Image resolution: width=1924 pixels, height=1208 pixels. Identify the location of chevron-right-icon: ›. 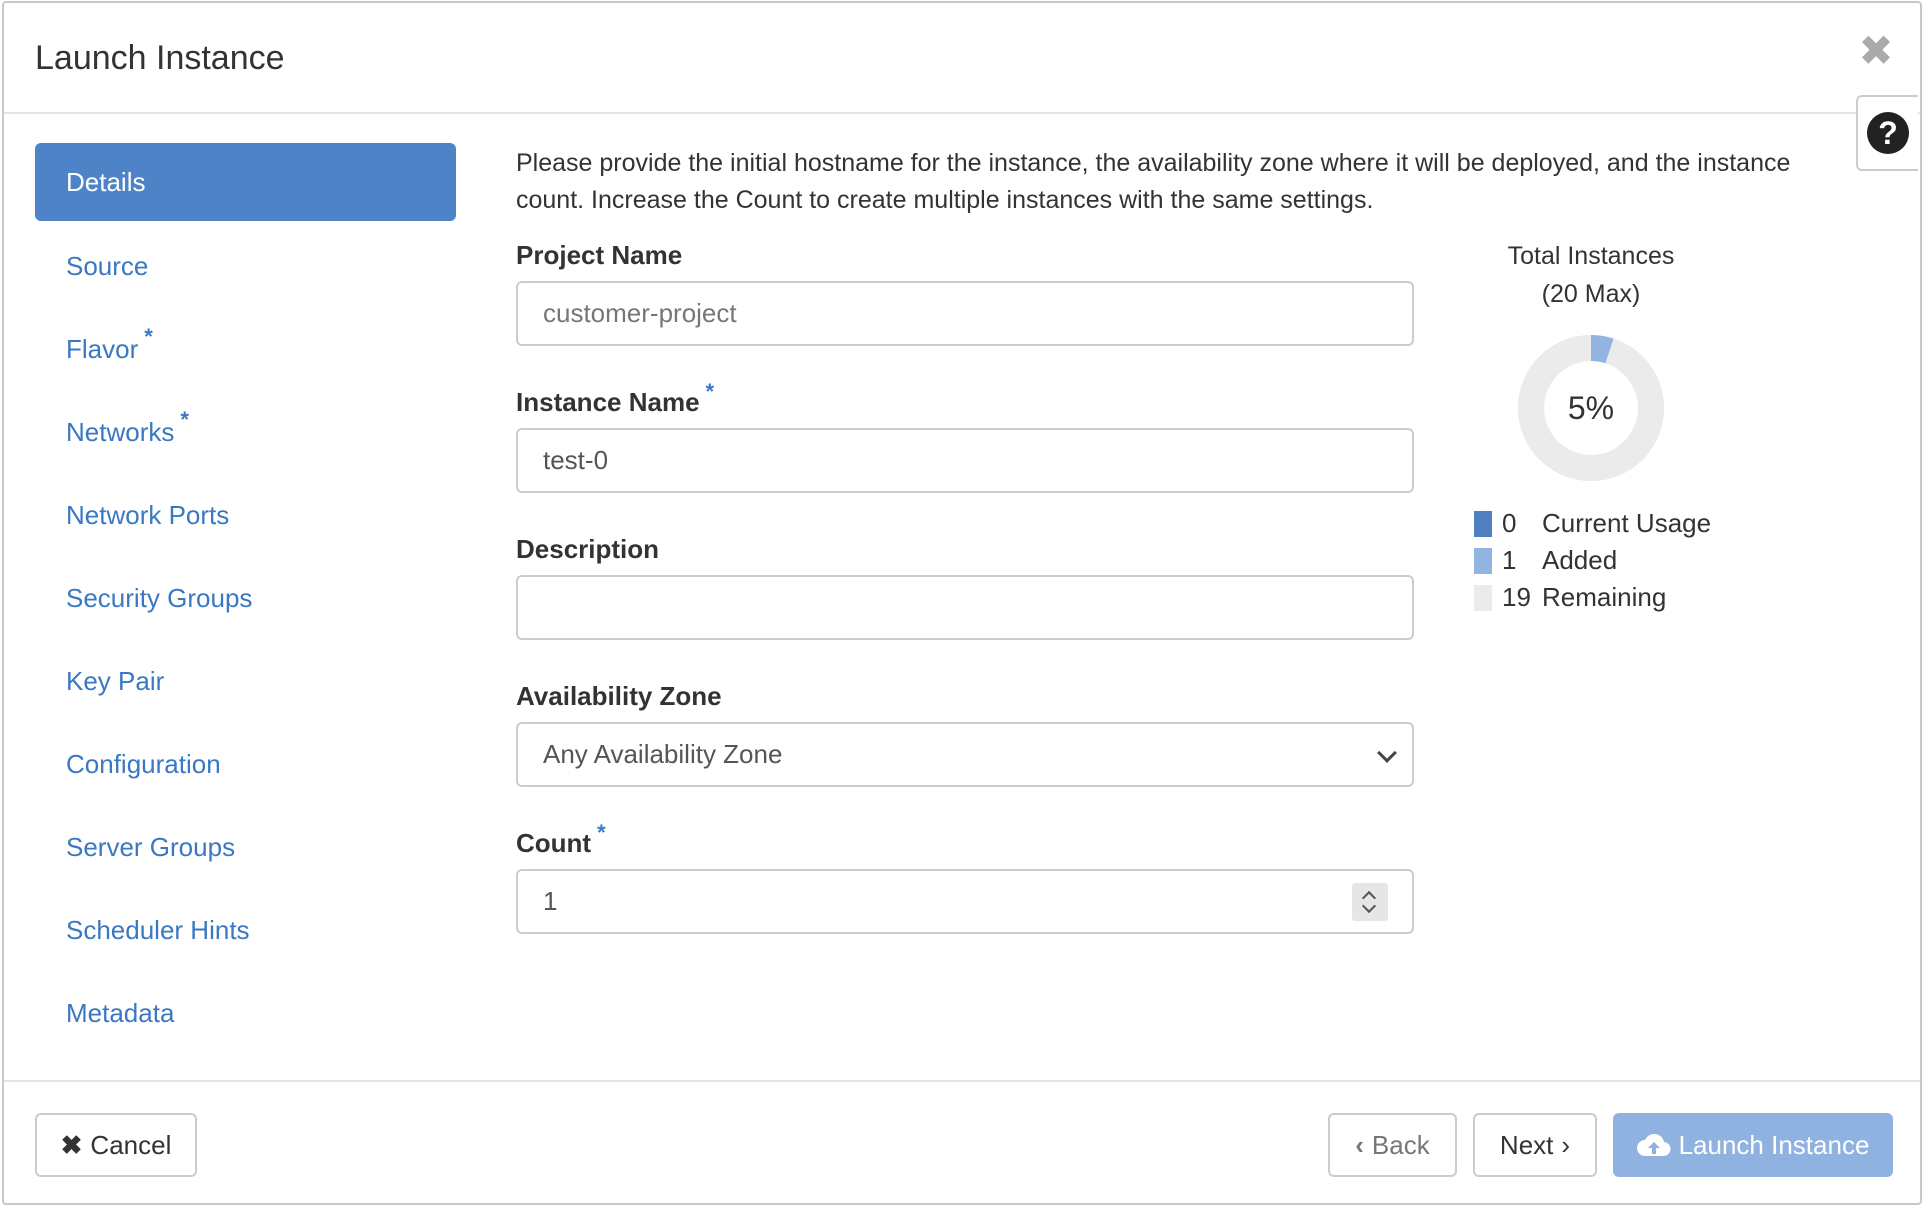
(1566, 1144).